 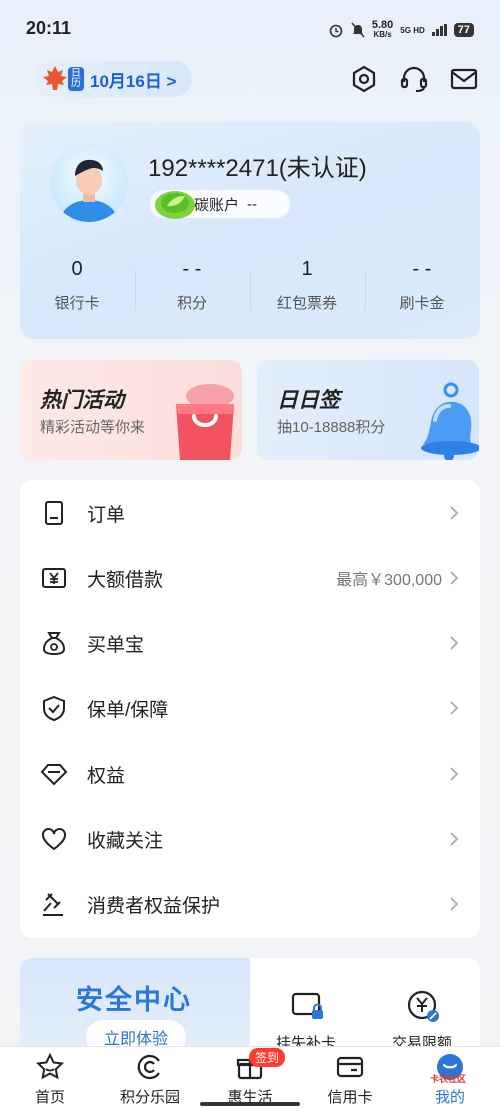 What do you see at coordinates (54, 839) in the screenshot?
I see `heart-icon` at bounding box center [54, 839].